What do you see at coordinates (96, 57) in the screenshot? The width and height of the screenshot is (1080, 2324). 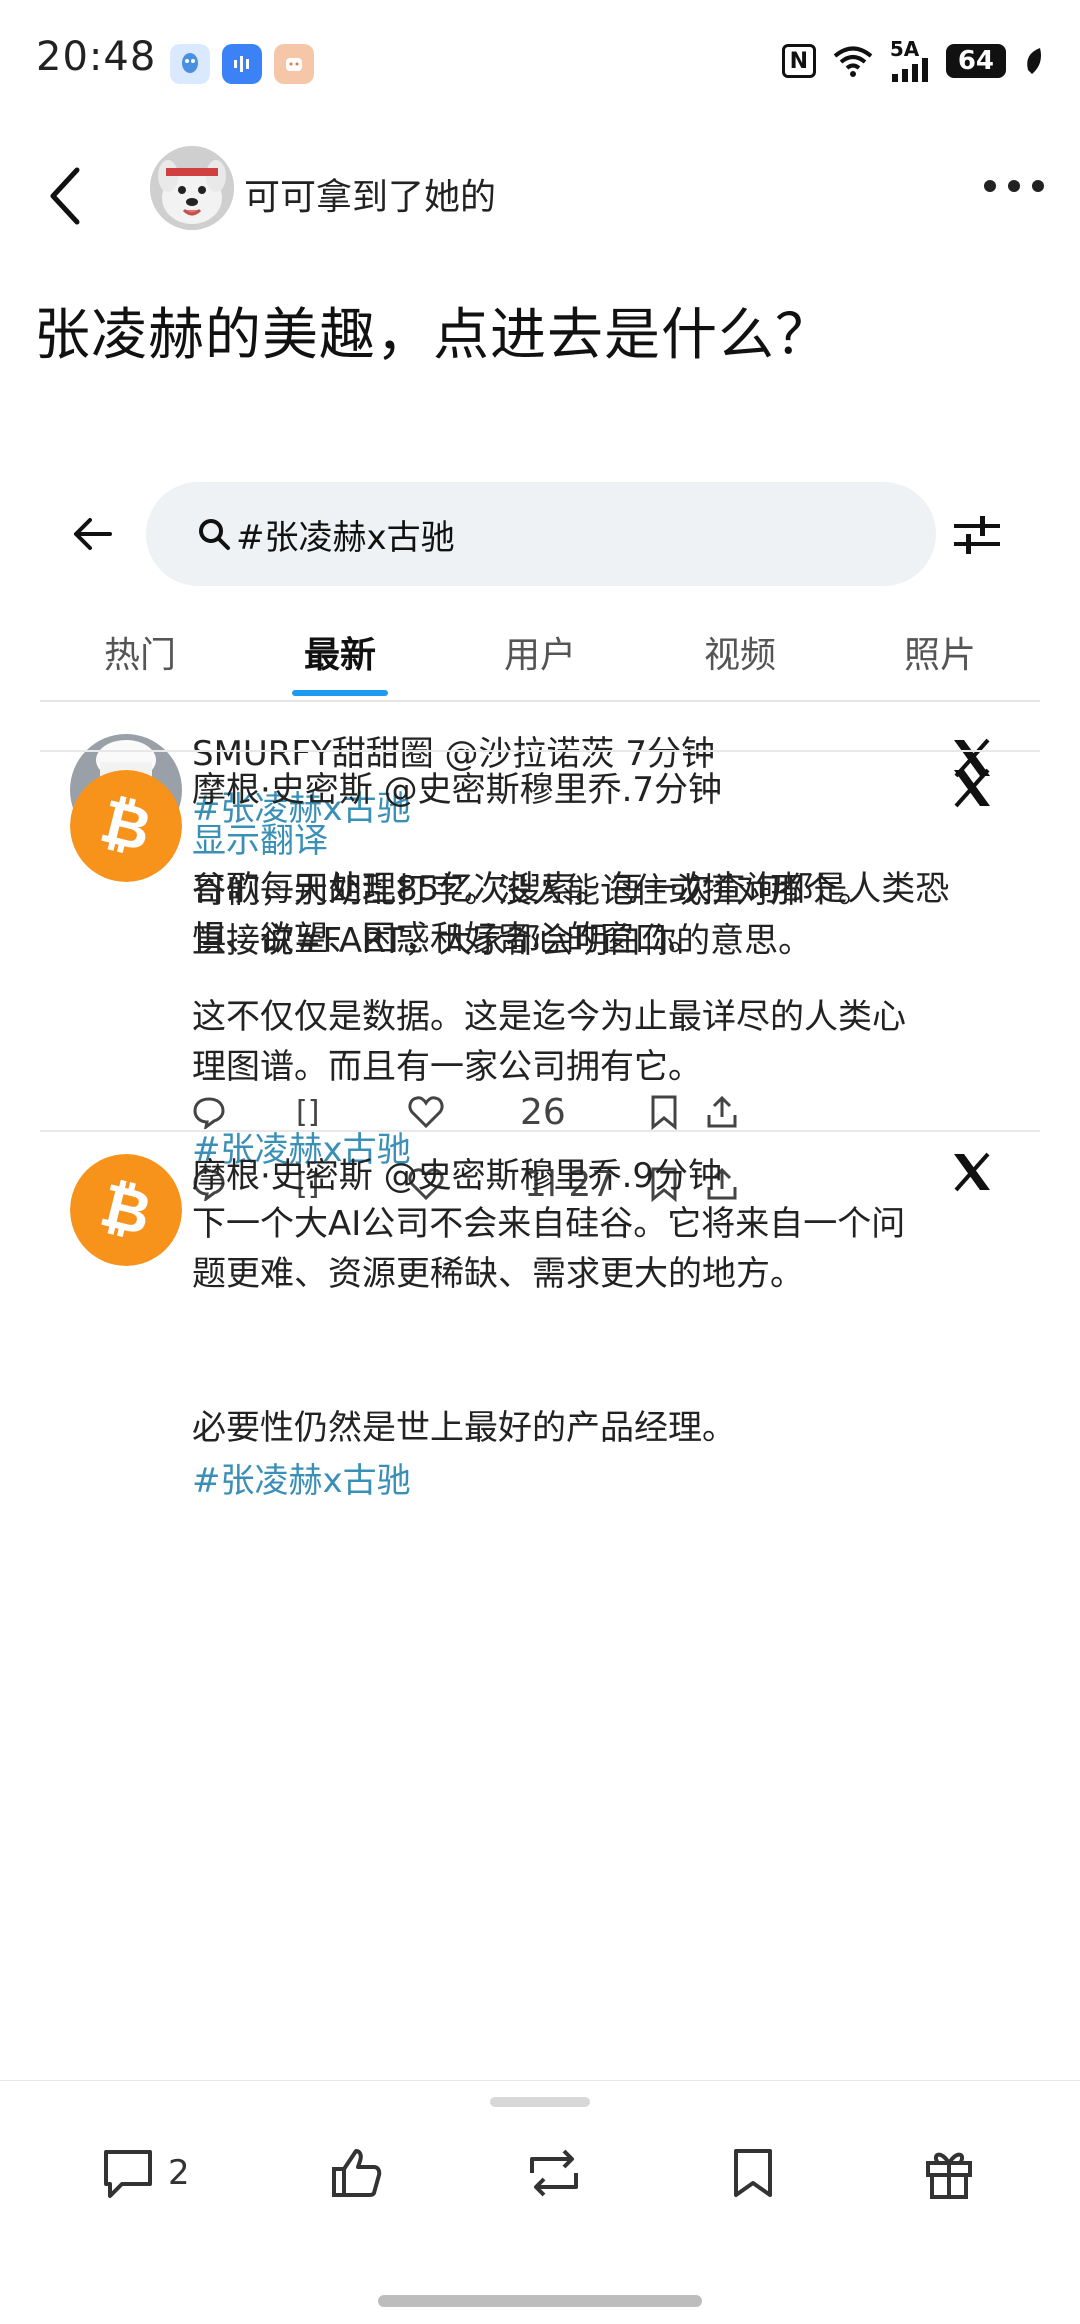 I see `status-time: 20:48` at bounding box center [96, 57].